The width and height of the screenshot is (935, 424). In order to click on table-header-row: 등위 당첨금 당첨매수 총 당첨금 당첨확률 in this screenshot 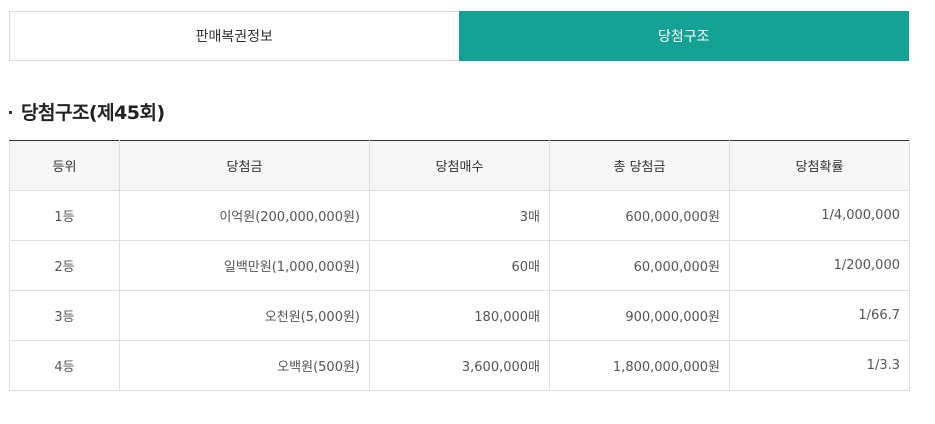, I will do `click(459, 165)`.